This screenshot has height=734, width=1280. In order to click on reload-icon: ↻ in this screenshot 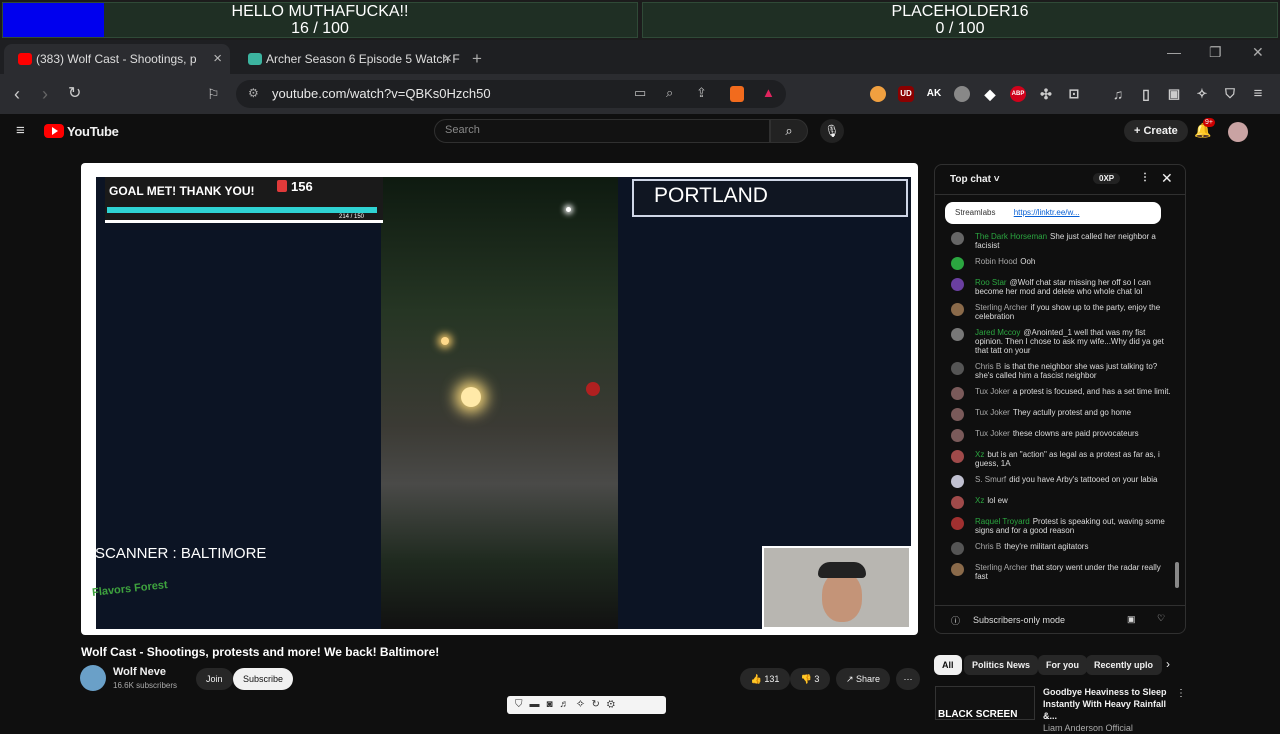, I will do `click(74, 94)`.